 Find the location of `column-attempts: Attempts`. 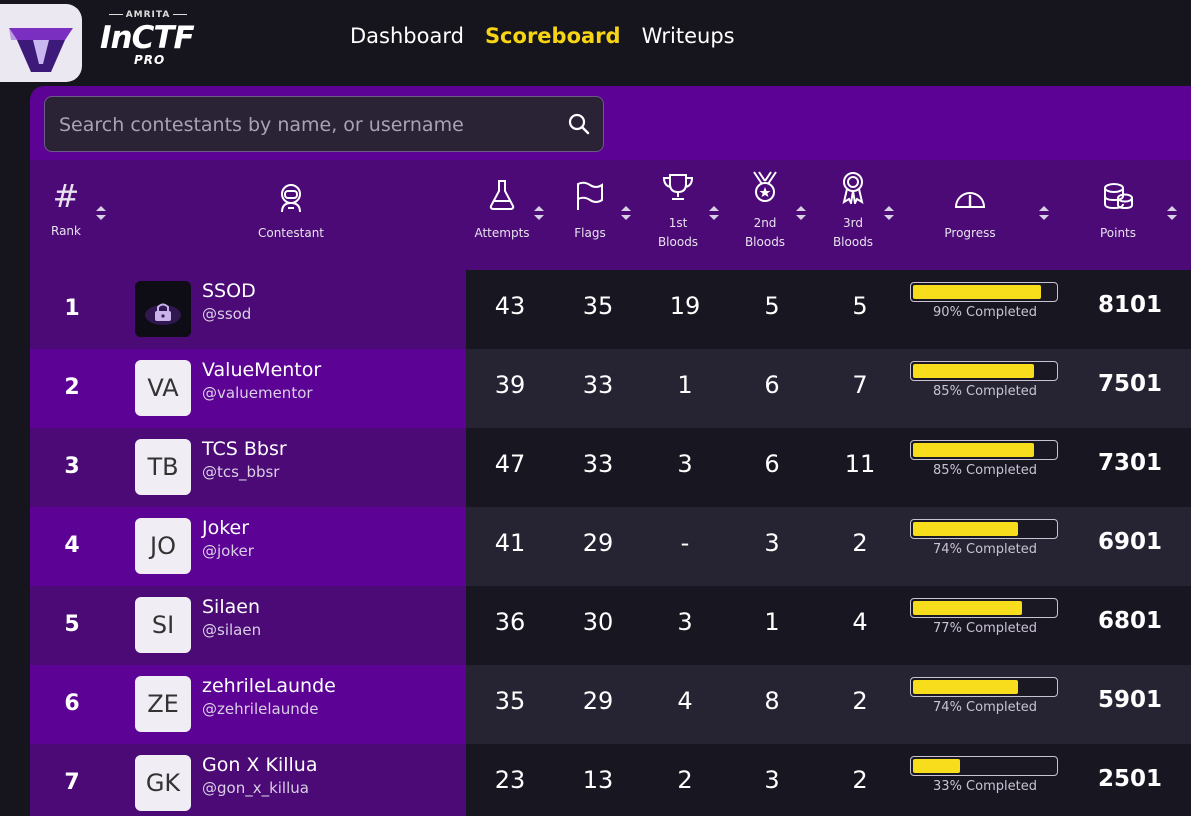

column-attempts: Attempts is located at coordinates (502, 215).